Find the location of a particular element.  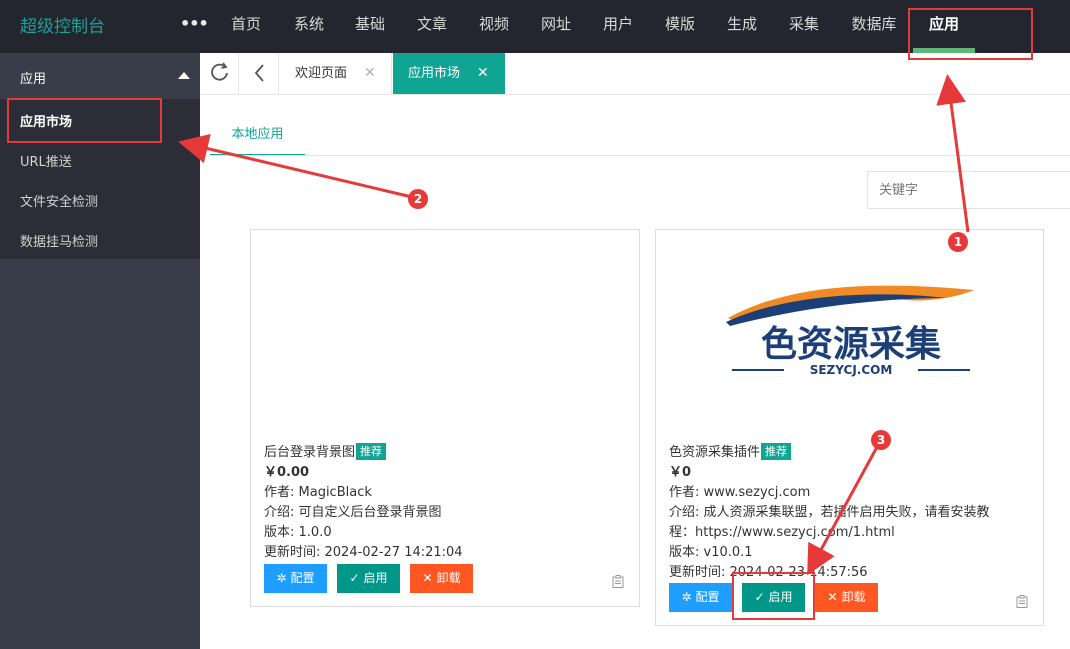

nav-item-generate: 生成 is located at coordinates (742, 26).